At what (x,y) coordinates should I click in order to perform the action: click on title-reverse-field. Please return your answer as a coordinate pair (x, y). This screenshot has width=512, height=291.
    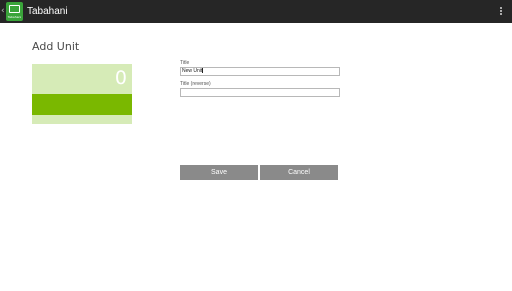
    Looking at the image, I should click on (260, 92).